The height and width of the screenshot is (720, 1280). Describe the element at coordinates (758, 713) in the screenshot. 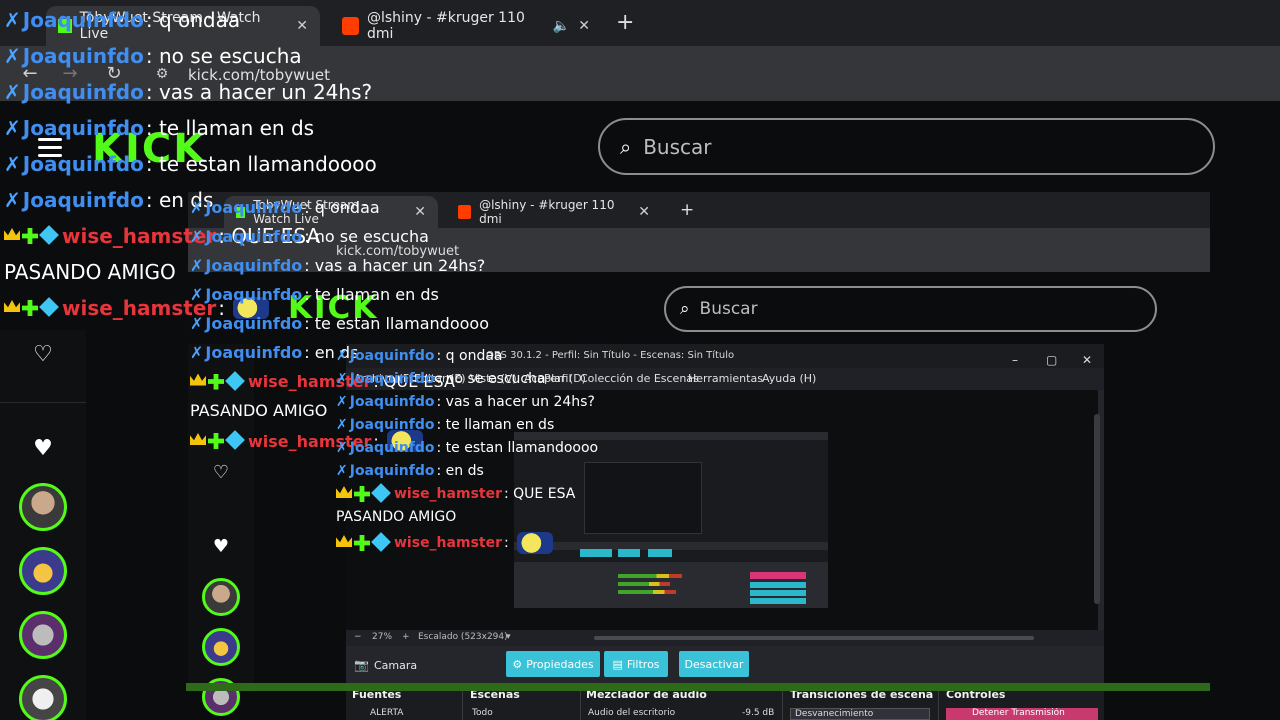

I see `mixer-db: -9.5 dB` at that location.